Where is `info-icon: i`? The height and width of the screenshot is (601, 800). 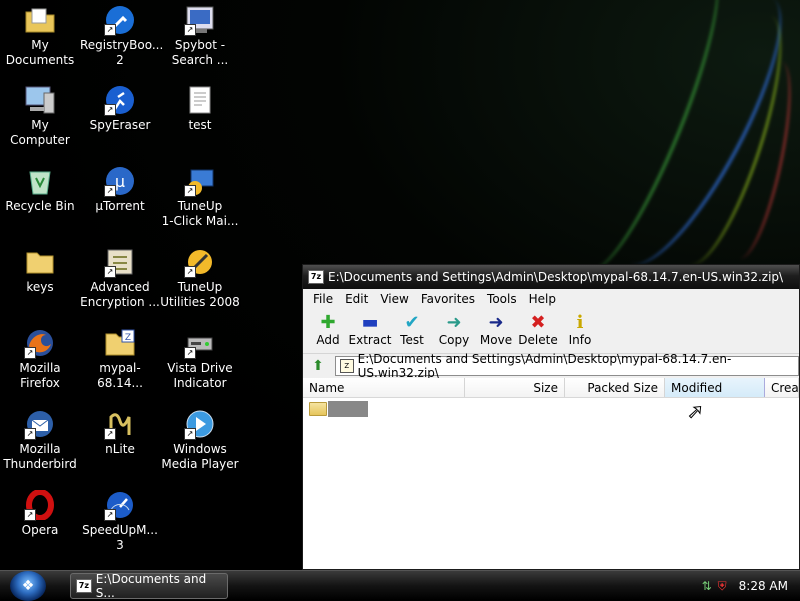 info-icon: i is located at coordinates (580, 322).